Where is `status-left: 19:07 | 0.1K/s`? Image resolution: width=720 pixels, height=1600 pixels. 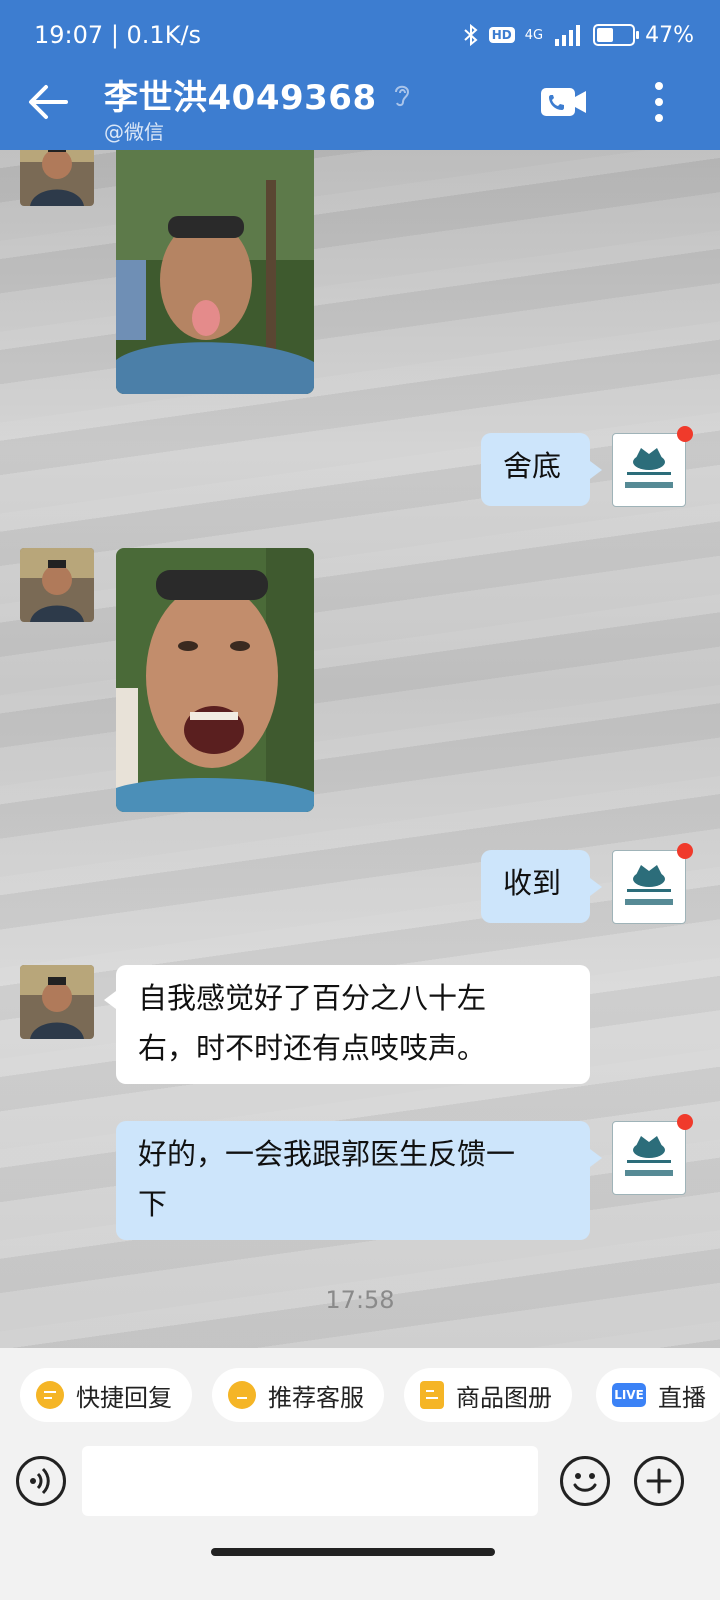 status-left: 19:07 | 0.1K/s is located at coordinates (117, 35).